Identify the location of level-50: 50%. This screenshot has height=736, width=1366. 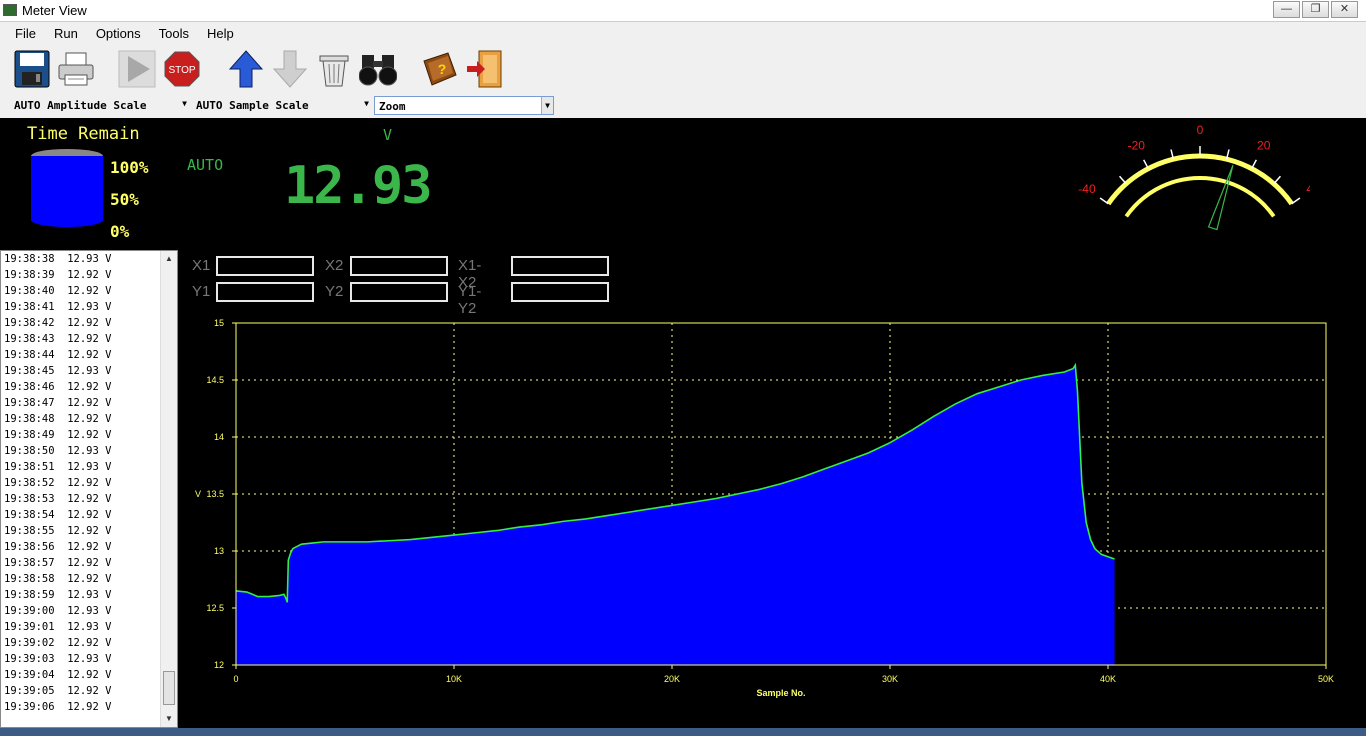
(124, 199).